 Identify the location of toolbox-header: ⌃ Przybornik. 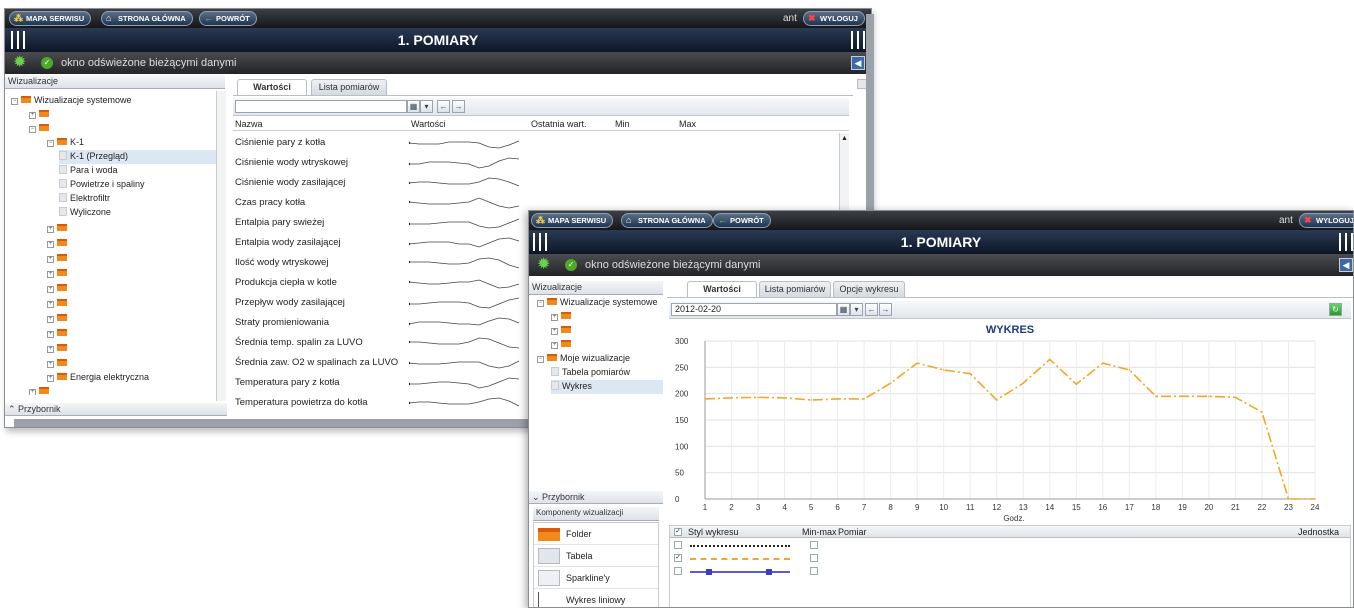
(116, 409).